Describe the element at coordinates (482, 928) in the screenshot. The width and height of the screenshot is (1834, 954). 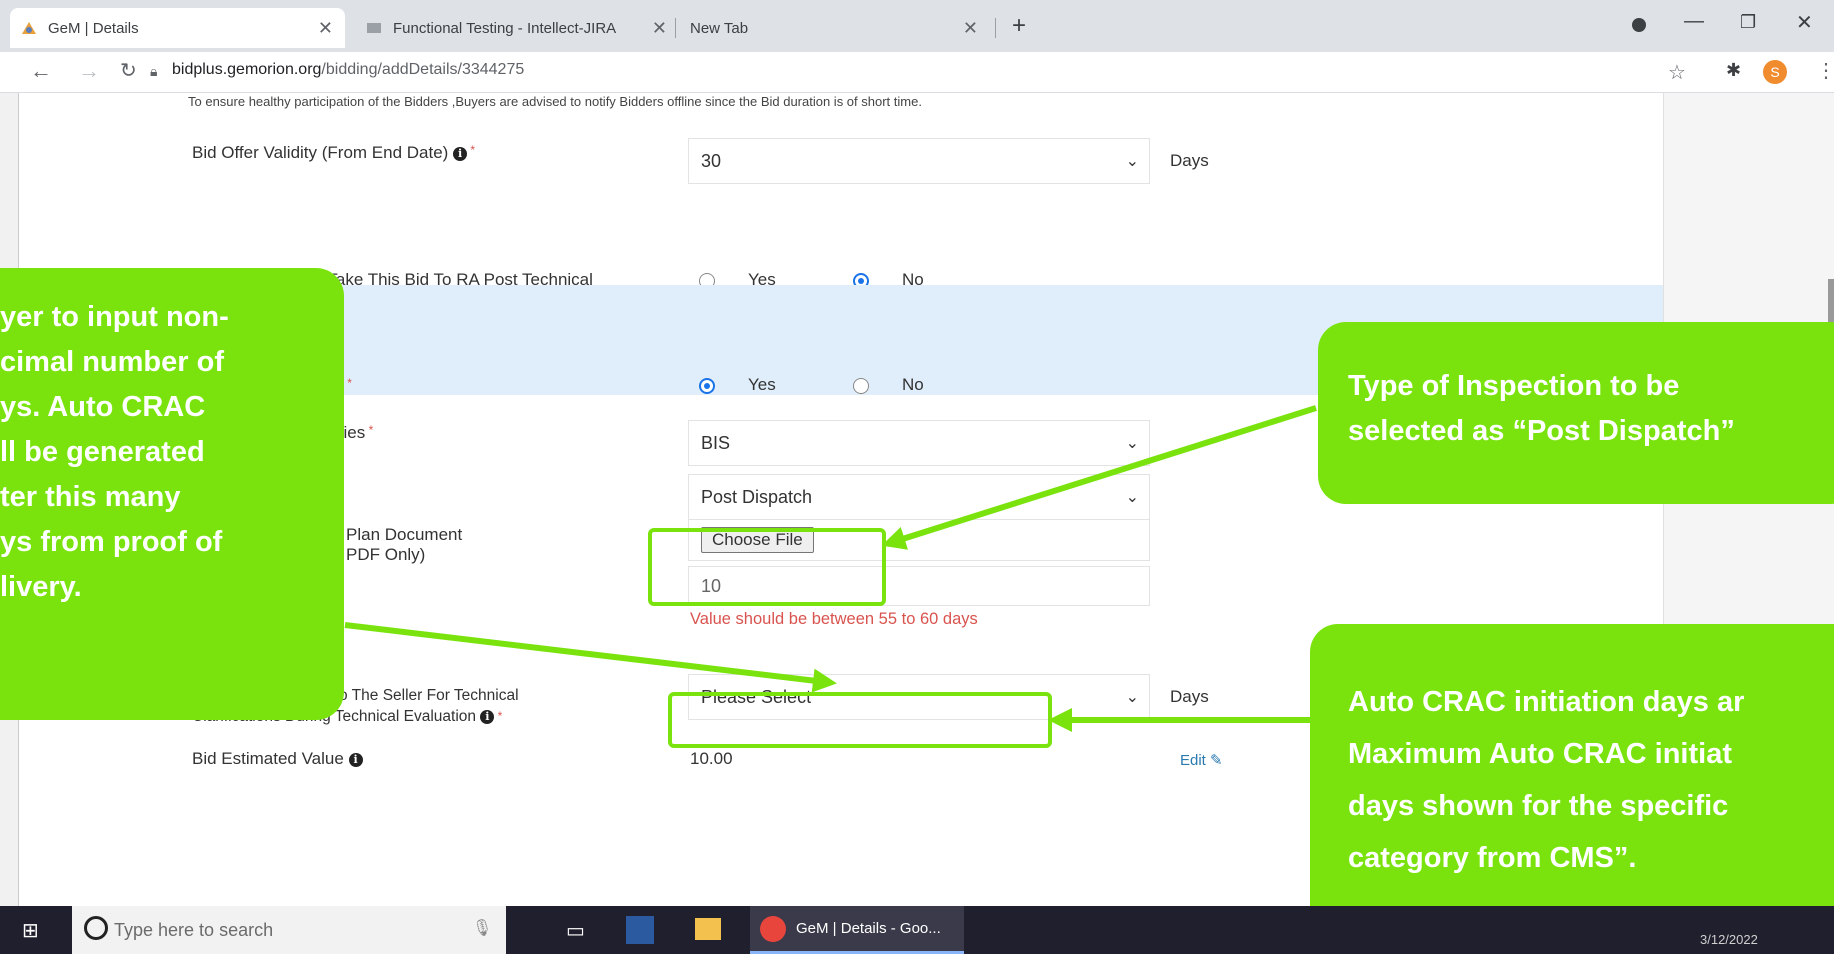
I see `microphone-icon: 🎙︎` at that location.